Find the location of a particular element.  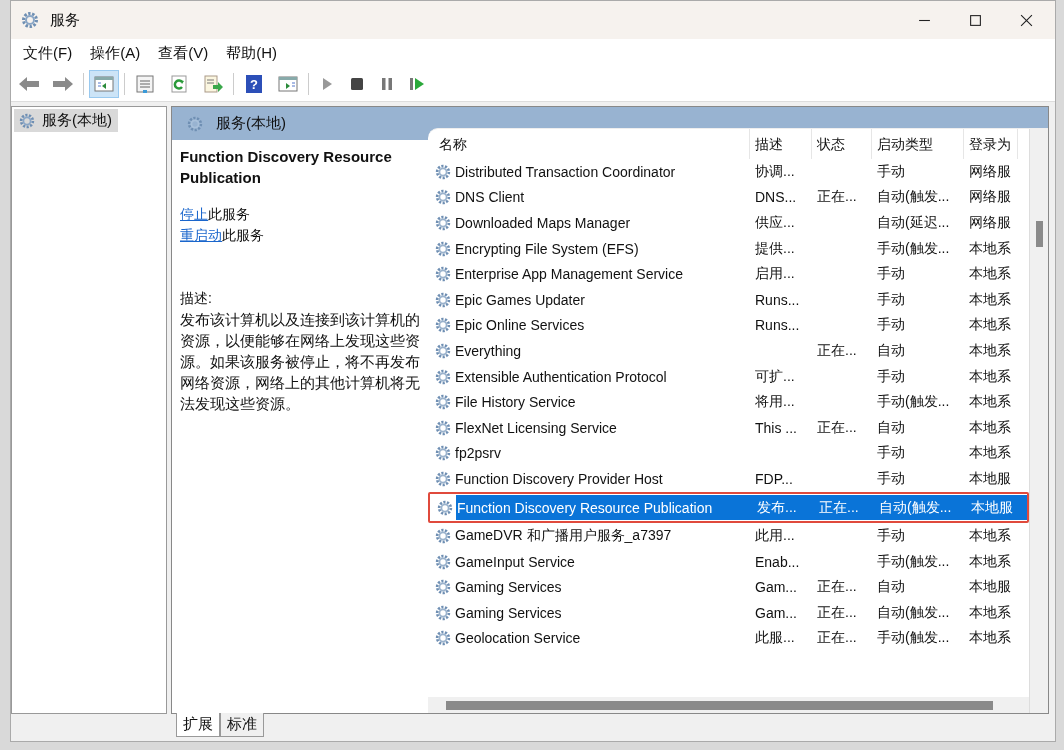

service-title: Function Discovery Resource Publication is located at coordinates (286, 167).